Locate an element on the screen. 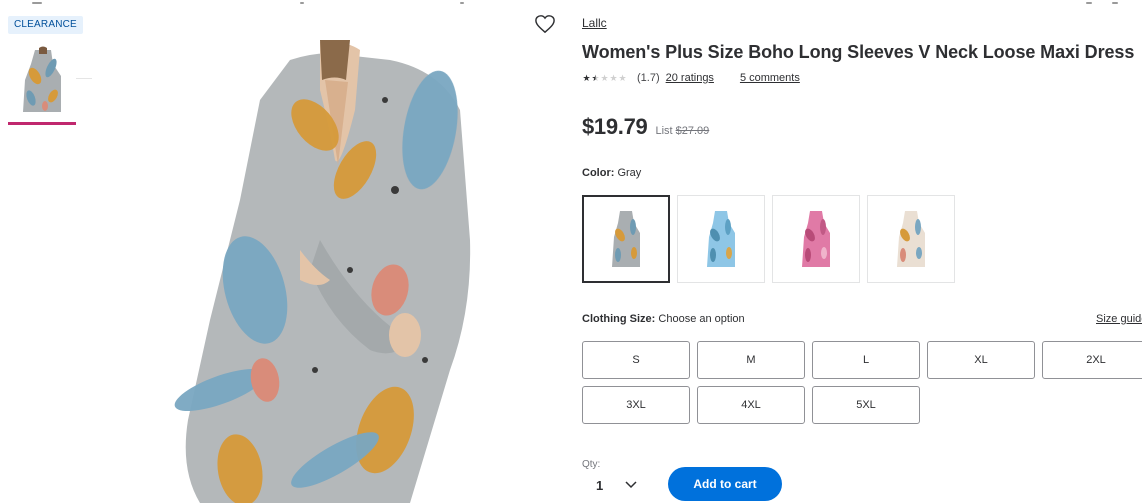 Image resolution: width=1142 pixels, height=503 pixels. current-price: $19.79 is located at coordinates (615, 126).